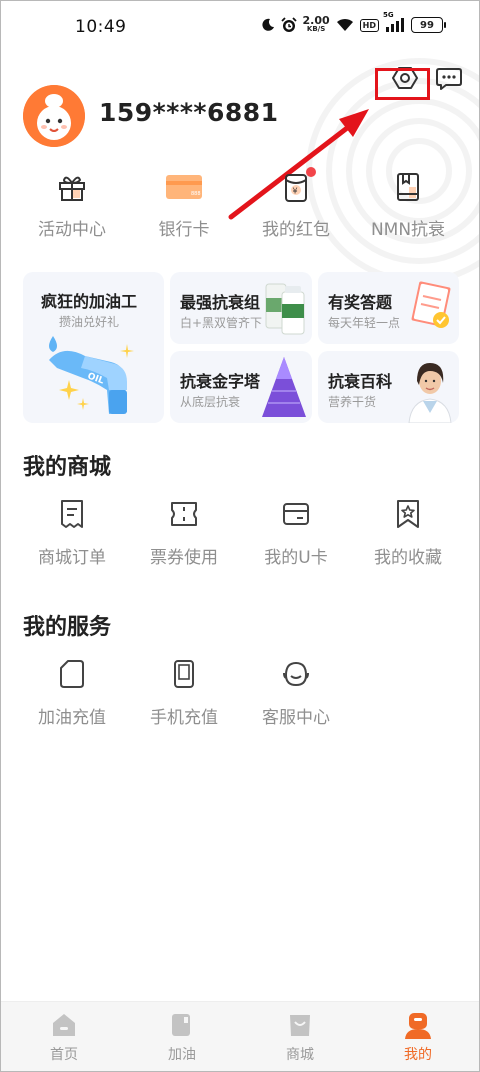 The image size is (480, 1072). Describe the element at coordinates (284, 387) in the screenshot. I see `pyramid-illustration` at that location.